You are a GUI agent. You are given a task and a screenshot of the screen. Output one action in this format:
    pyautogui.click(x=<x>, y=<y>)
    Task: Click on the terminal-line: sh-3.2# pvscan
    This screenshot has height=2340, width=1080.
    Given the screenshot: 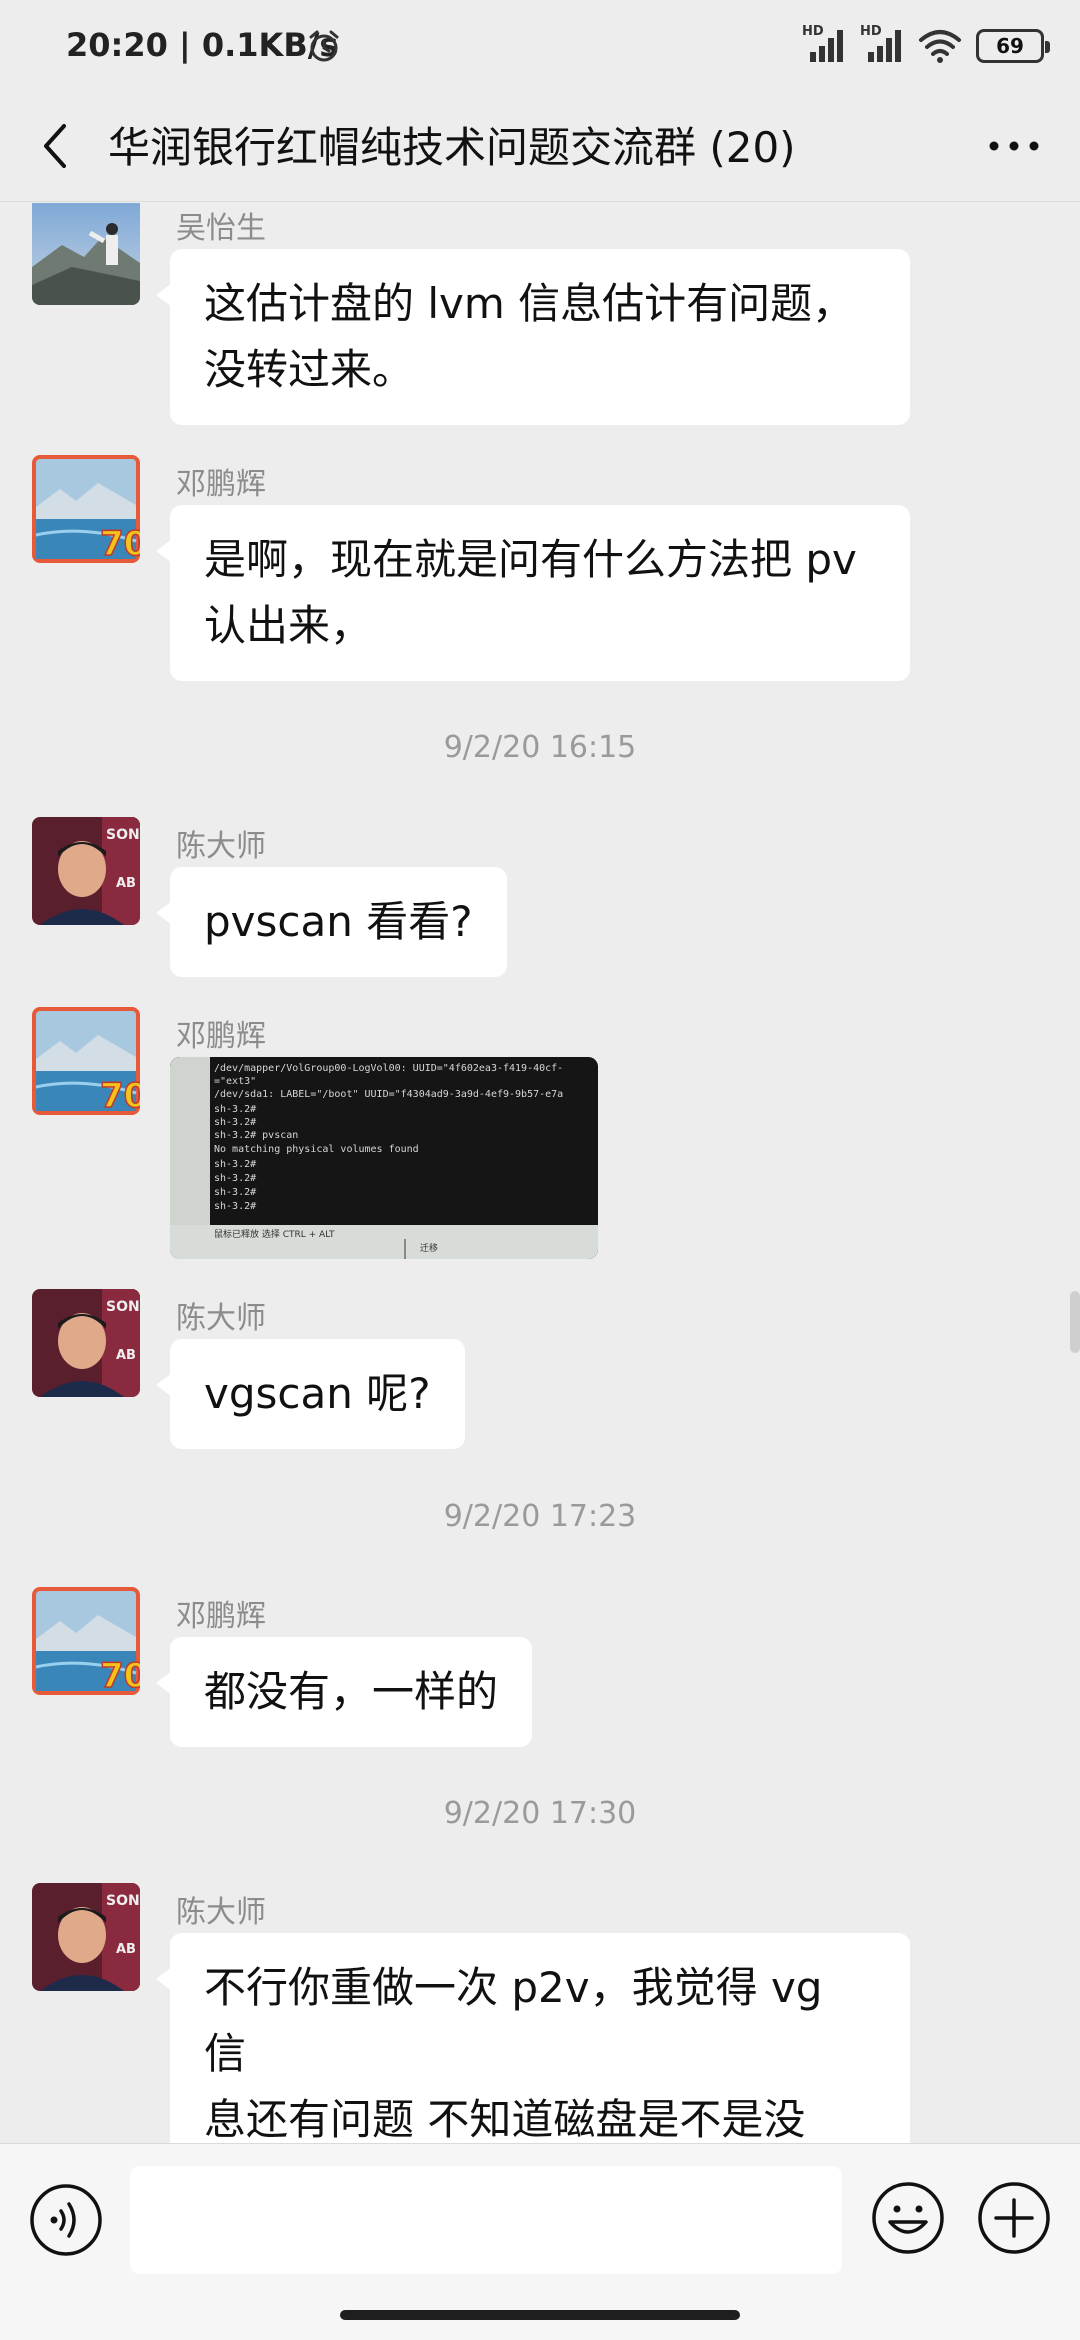 What is the action you would take?
    pyautogui.click(x=256, y=1135)
    